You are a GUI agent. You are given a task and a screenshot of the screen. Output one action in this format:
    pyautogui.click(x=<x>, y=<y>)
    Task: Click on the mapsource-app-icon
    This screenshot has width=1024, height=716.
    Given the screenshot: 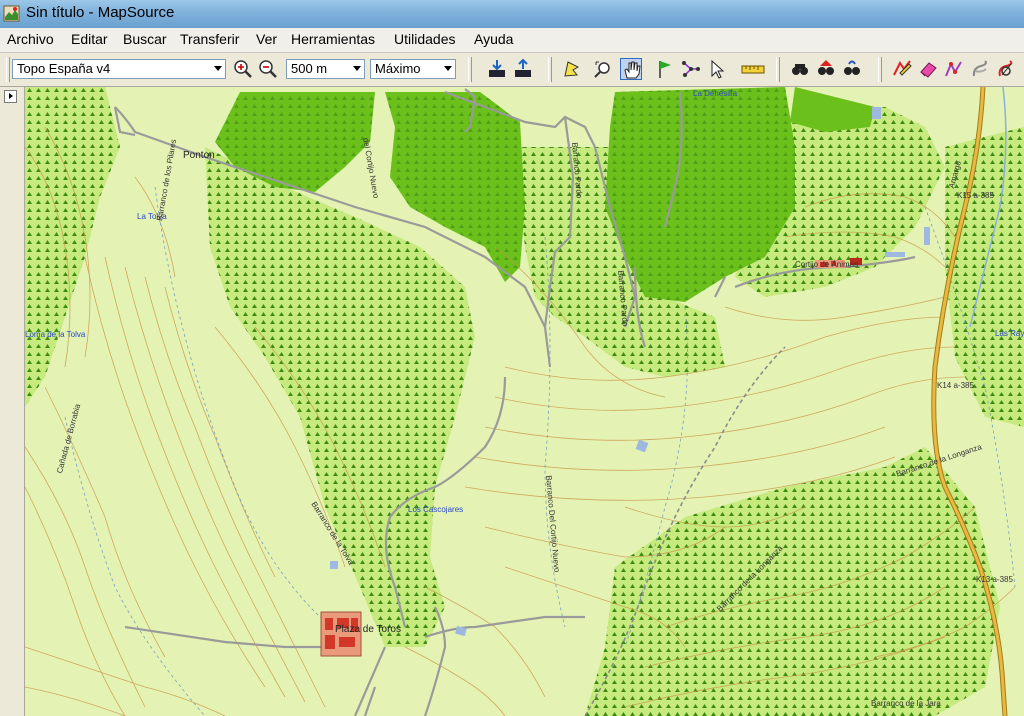 What is the action you would take?
    pyautogui.click(x=11, y=13)
    